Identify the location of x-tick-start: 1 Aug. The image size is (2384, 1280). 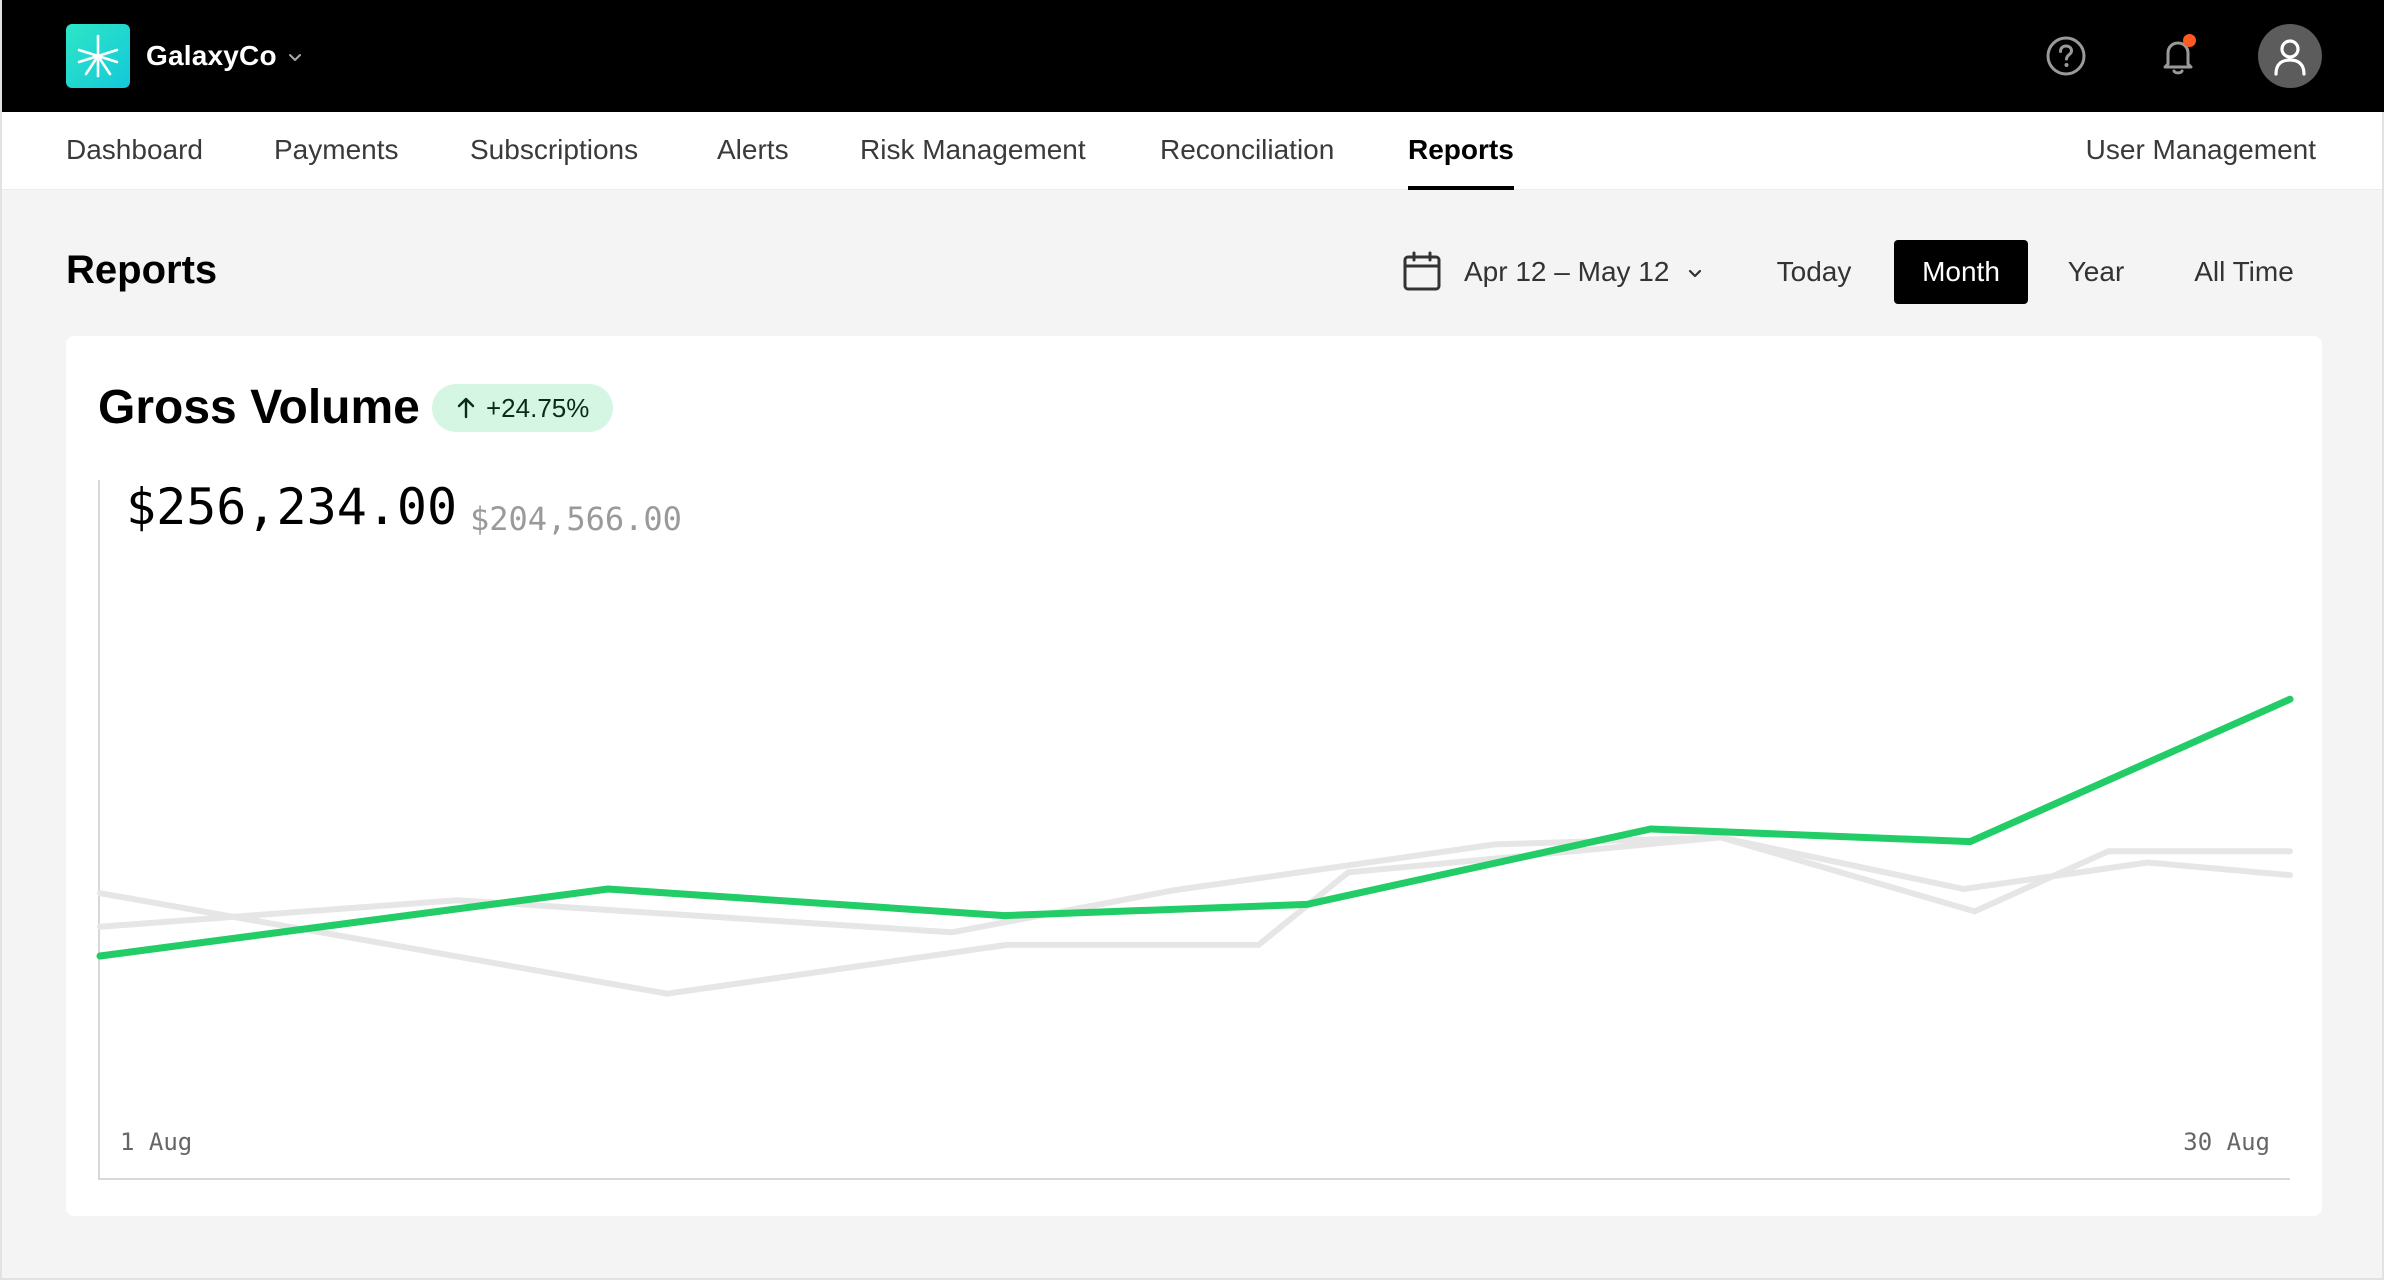
(156, 1142).